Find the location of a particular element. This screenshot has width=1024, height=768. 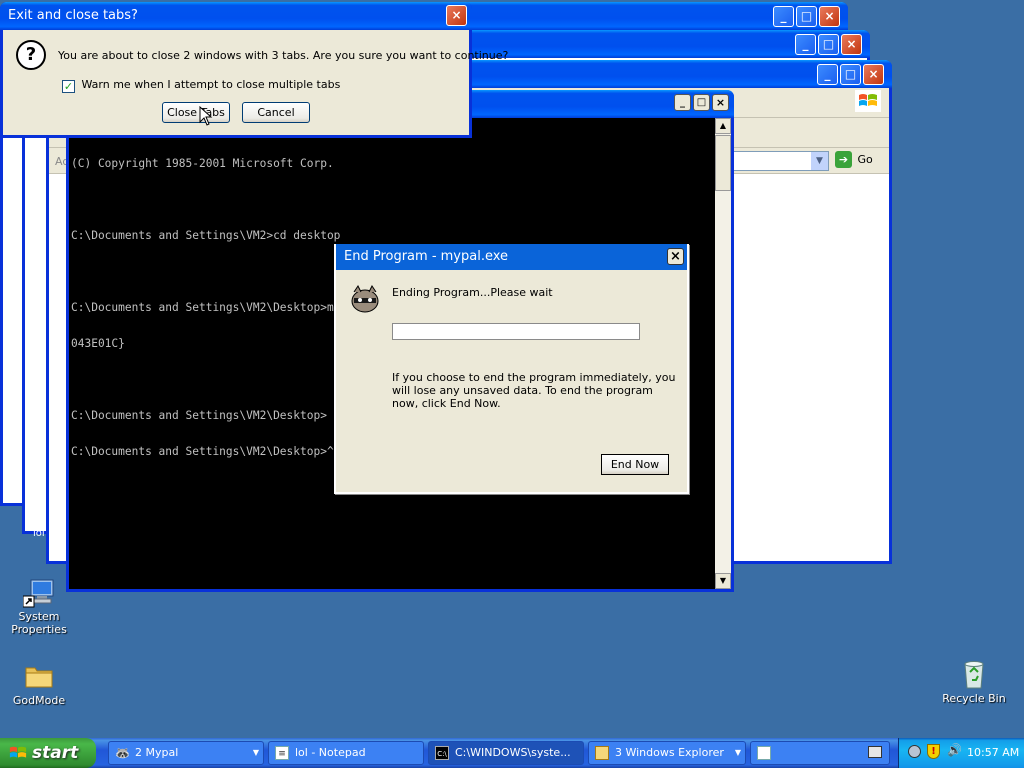

close-tabs-button: Close Tabs is located at coordinates (196, 112).